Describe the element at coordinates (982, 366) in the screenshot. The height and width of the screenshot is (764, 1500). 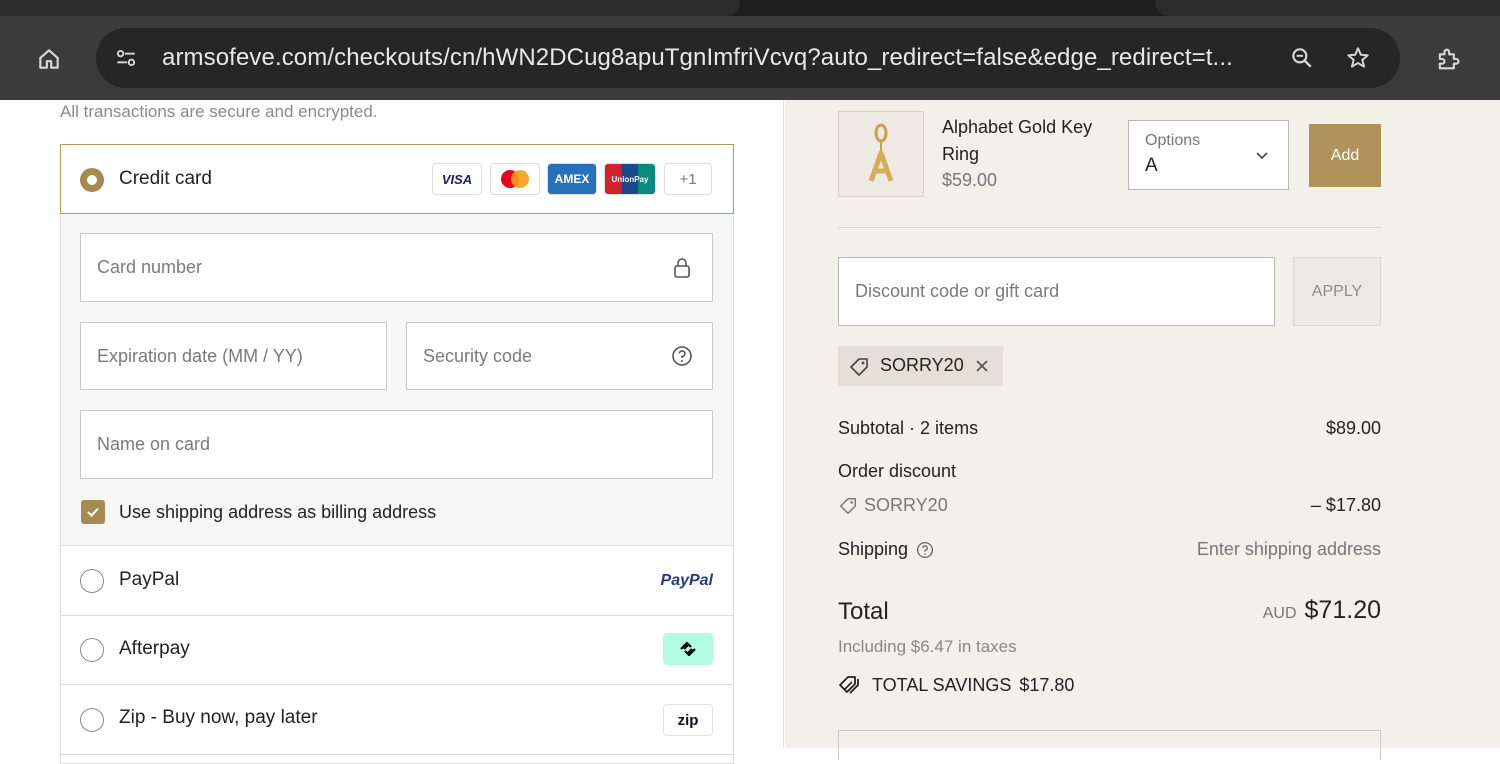
I see `remove-discount-icon` at that location.